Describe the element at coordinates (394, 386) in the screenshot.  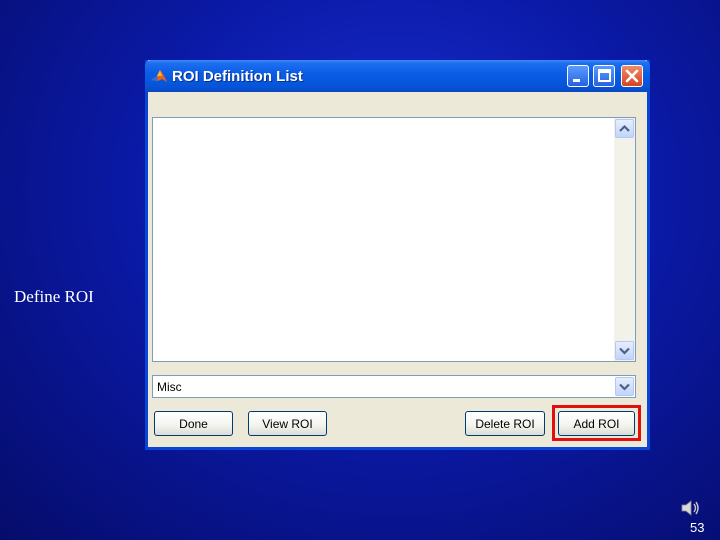
I see `roi-type-dropdown: Misc` at that location.